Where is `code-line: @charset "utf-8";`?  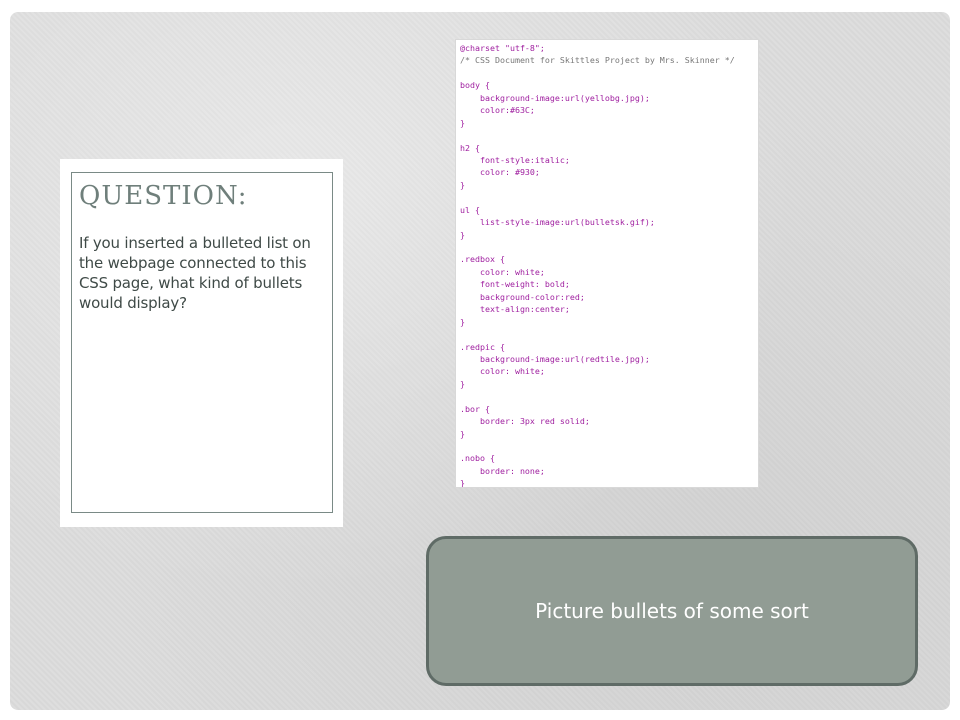 code-line: @charset "utf-8"; is located at coordinates (502, 48).